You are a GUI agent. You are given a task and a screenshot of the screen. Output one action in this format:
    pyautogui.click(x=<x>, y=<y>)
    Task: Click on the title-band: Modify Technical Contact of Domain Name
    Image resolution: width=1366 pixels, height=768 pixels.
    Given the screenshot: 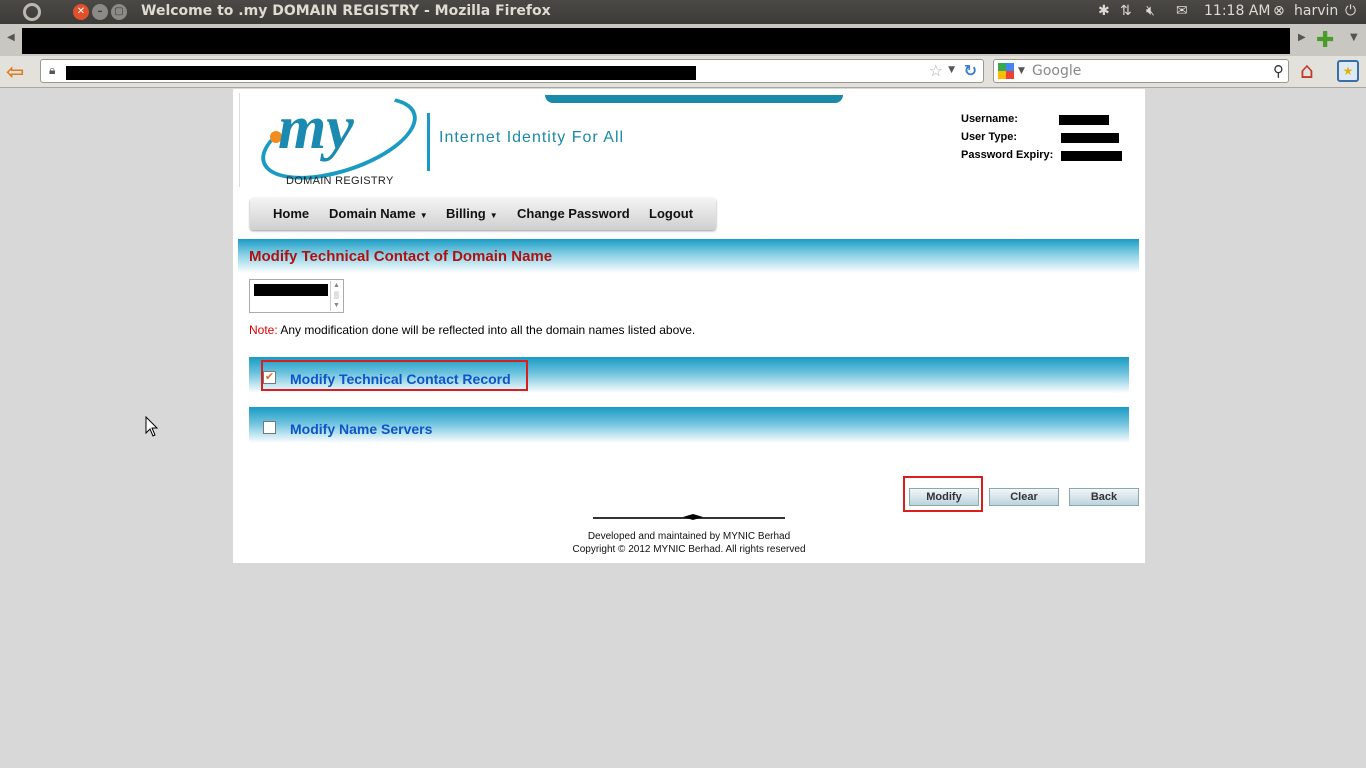 What is the action you would take?
    pyautogui.click(x=688, y=256)
    